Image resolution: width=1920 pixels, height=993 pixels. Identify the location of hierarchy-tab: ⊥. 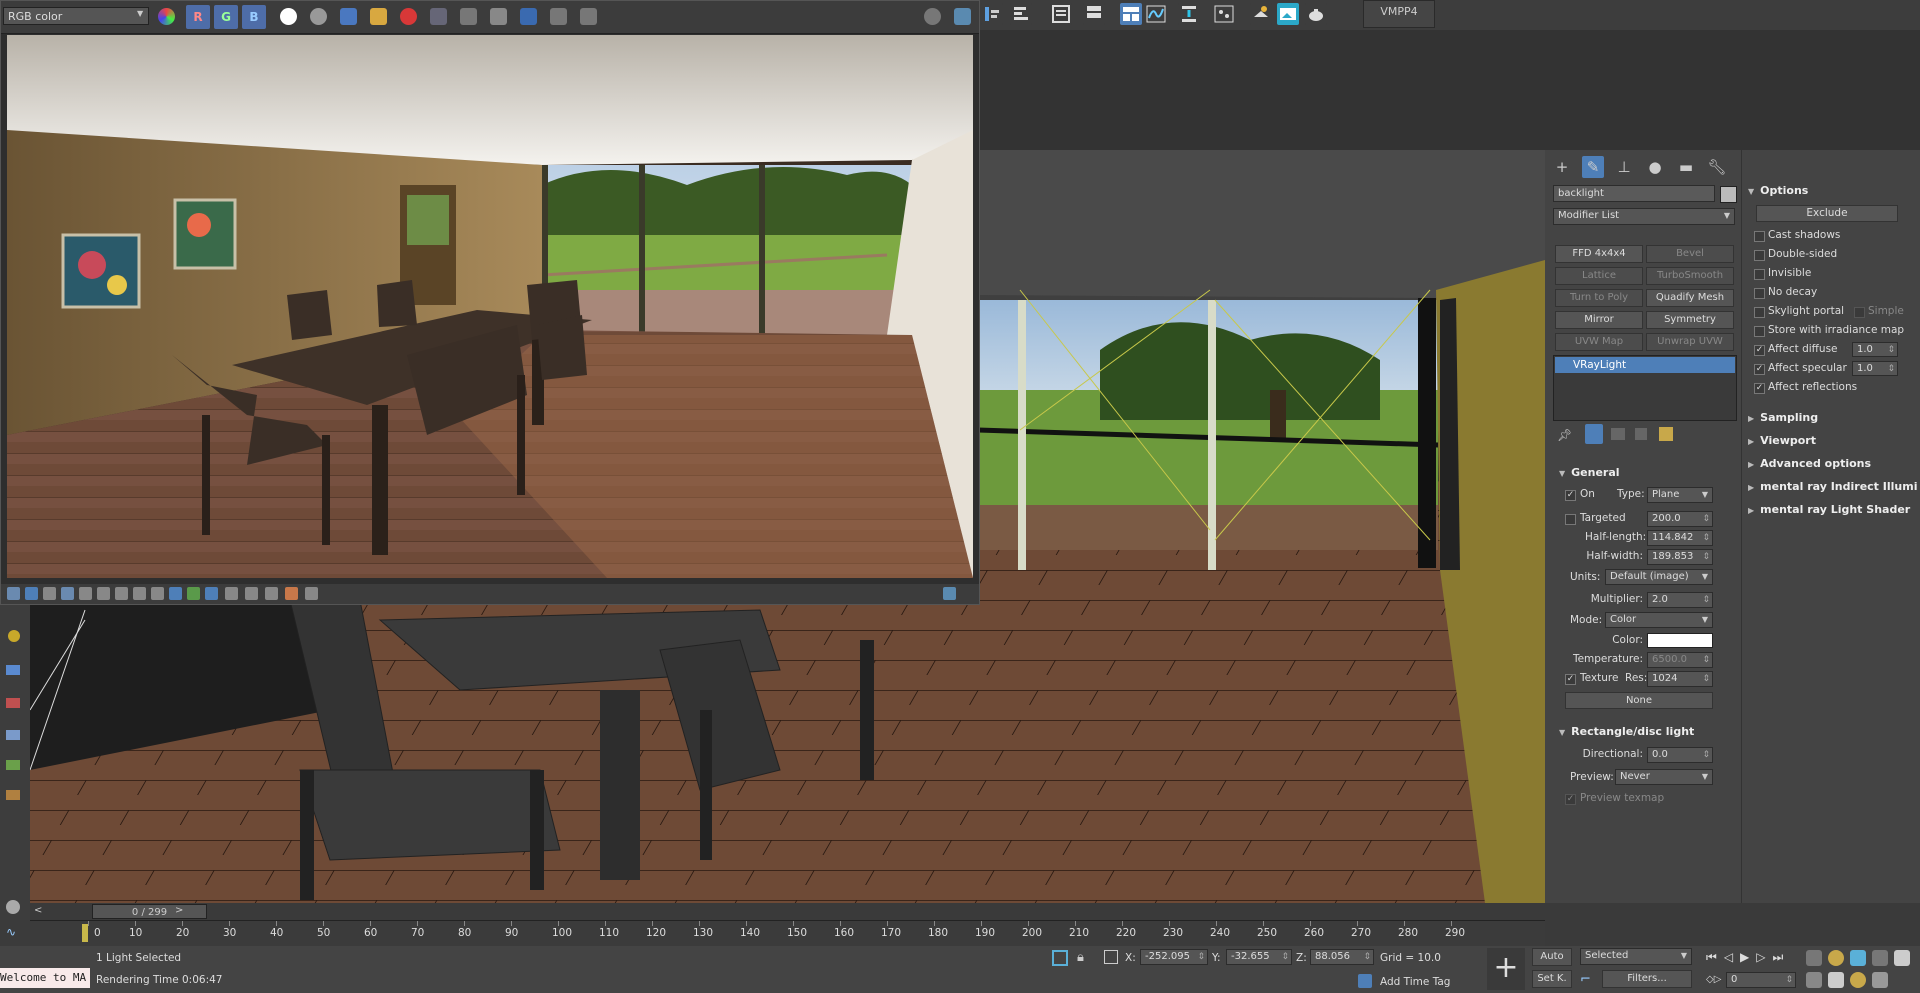
(1624, 167).